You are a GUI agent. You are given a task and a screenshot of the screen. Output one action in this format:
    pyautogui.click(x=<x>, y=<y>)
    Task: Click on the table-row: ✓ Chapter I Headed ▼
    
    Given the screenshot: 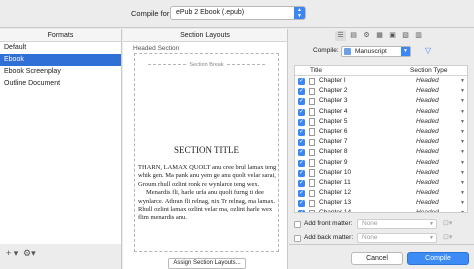 What is the action you would take?
    pyautogui.click(x=381, y=81)
    